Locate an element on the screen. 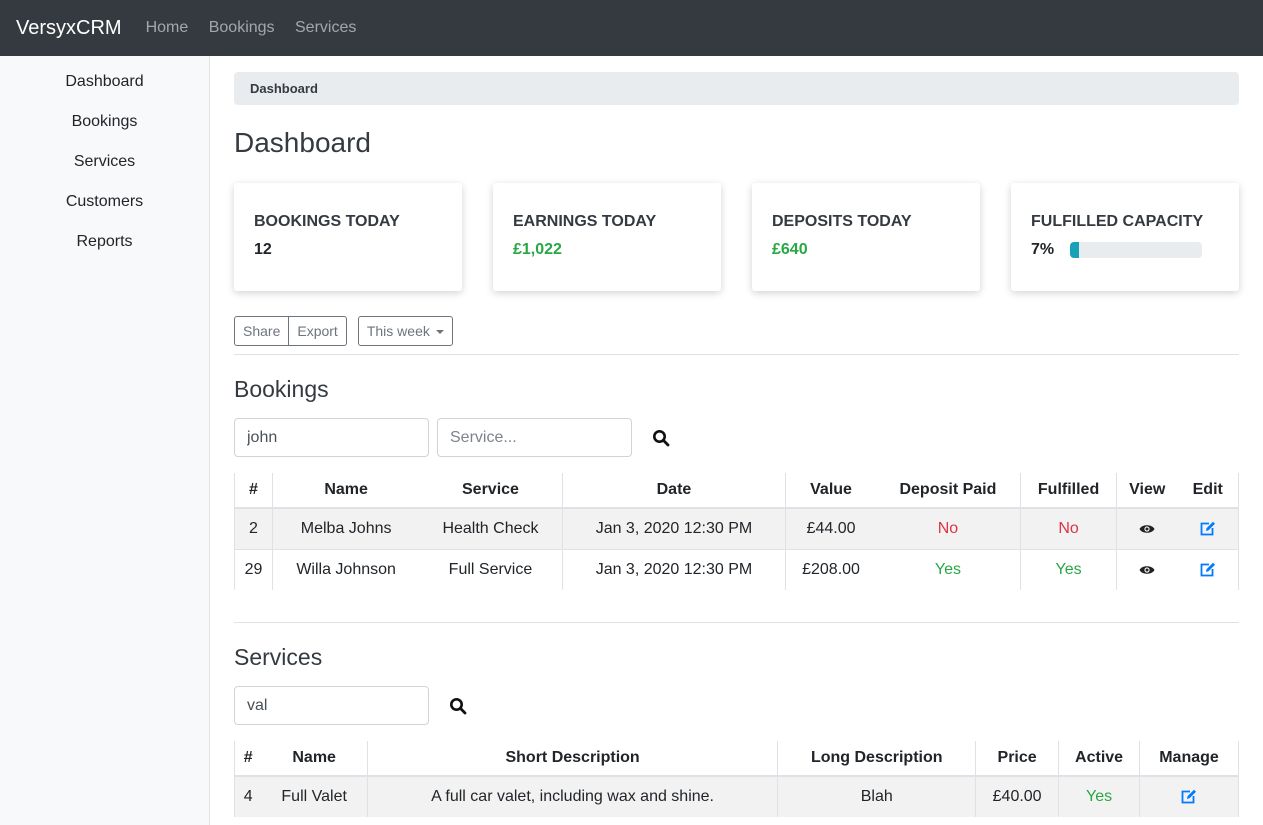  bookings-heading: Bookings is located at coordinates (281, 389).